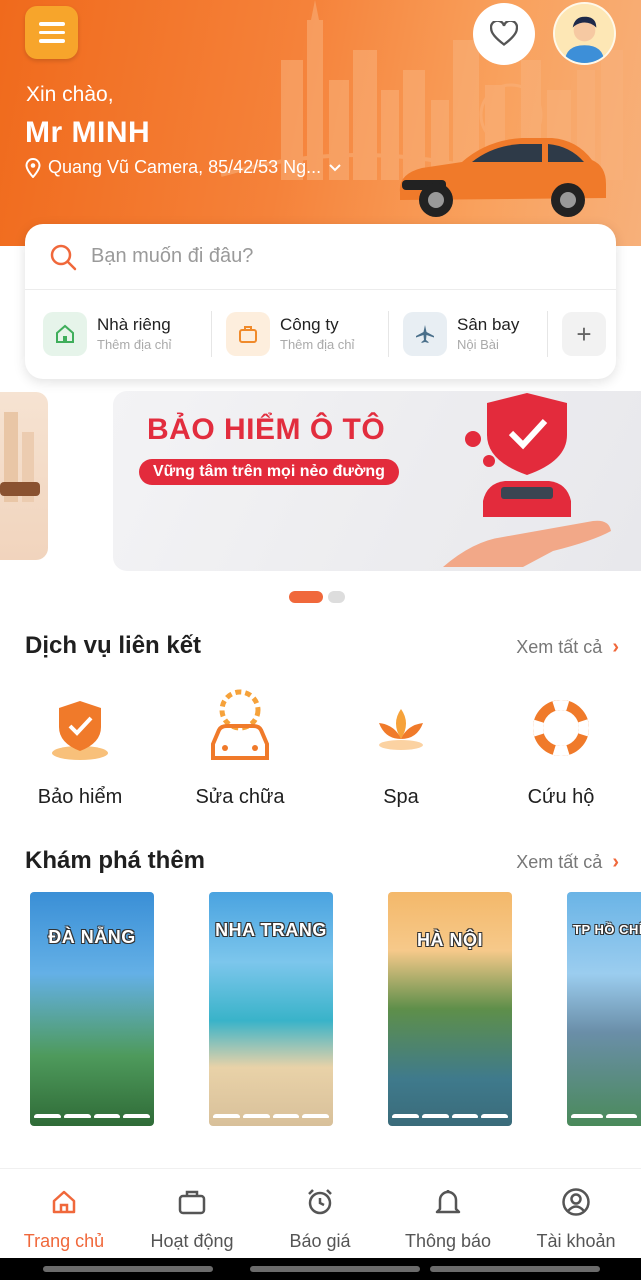 The width and height of the screenshot is (641, 1280). I want to click on carousel-dot, so click(336, 597).